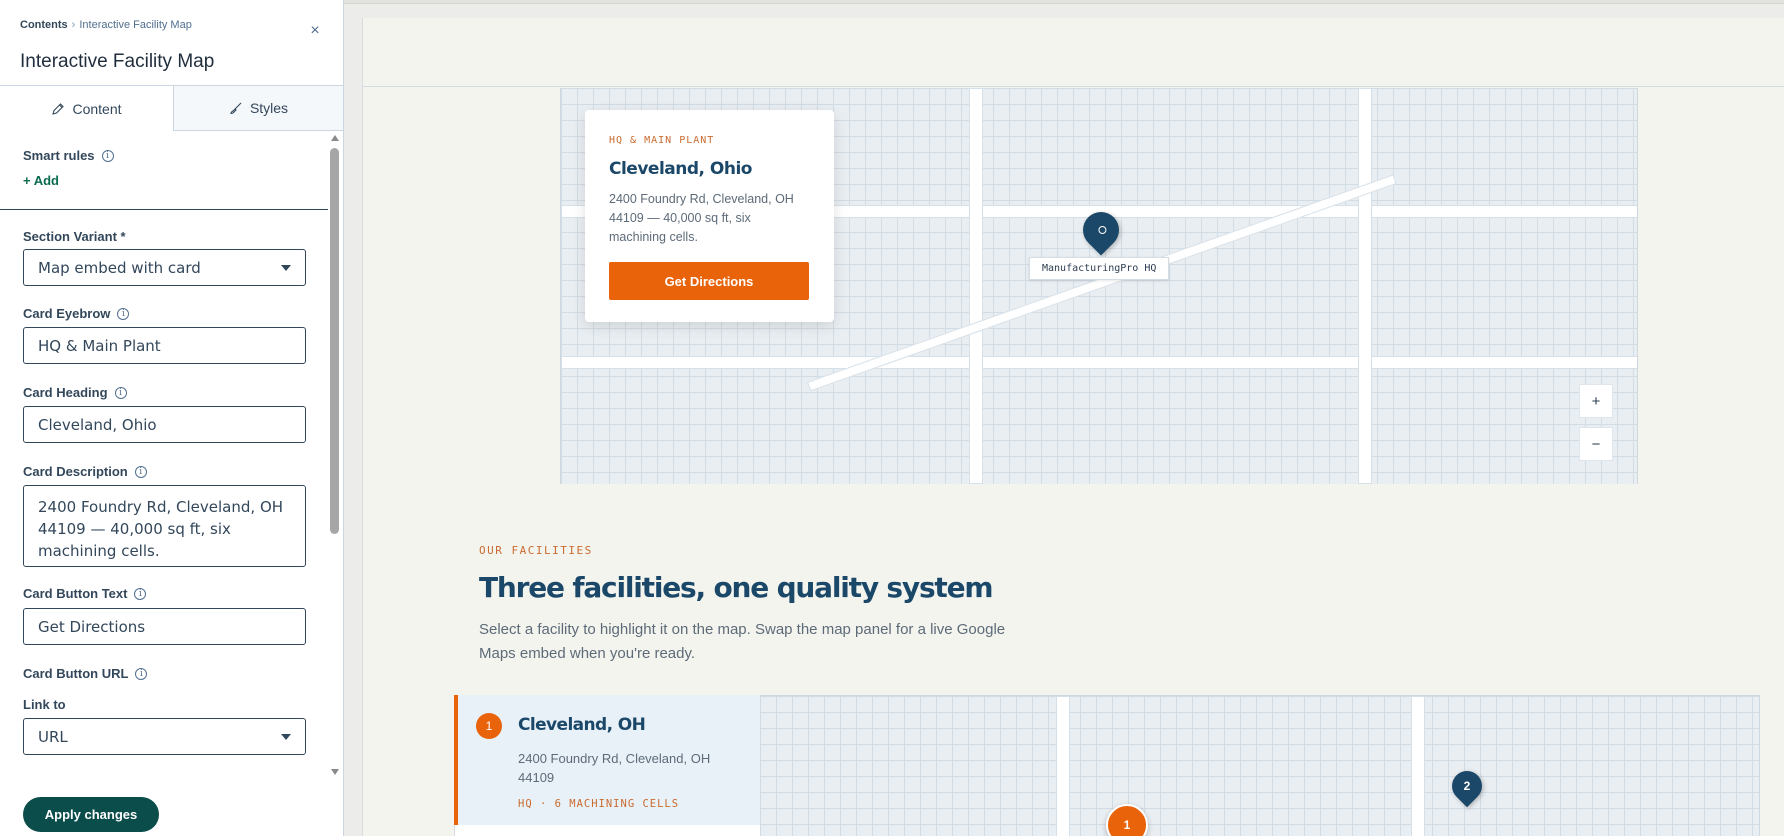 Image resolution: width=1784 pixels, height=836 pixels. Describe the element at coordinates (75, 392) in the screenshot. I see `card-heading-label: Card Heading i` at that location.